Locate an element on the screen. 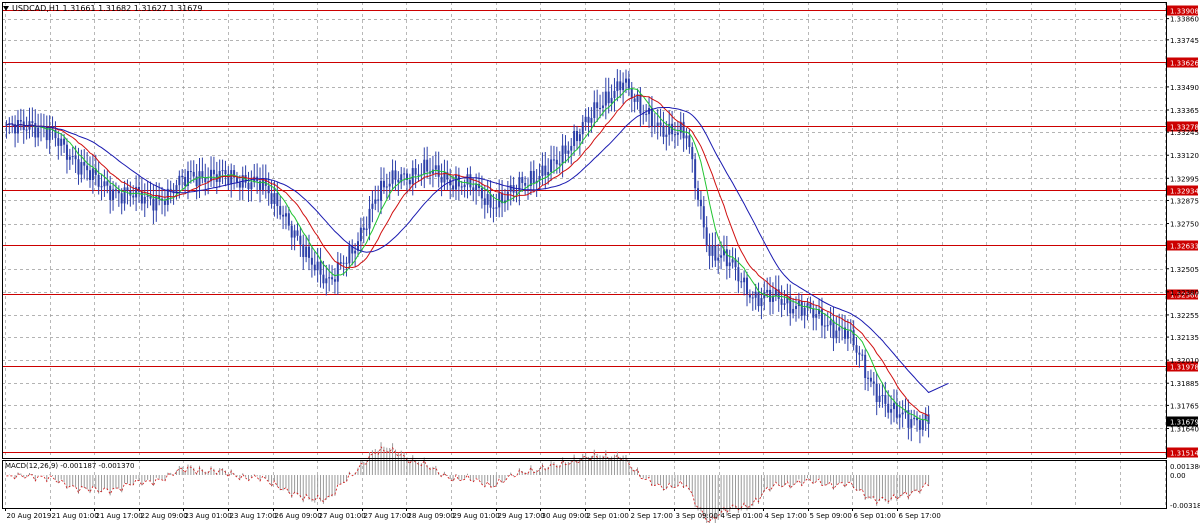 The image size is (1200, 523). time-tick-label: 28 Aug 09:00 is located at coordinates (431, 516).